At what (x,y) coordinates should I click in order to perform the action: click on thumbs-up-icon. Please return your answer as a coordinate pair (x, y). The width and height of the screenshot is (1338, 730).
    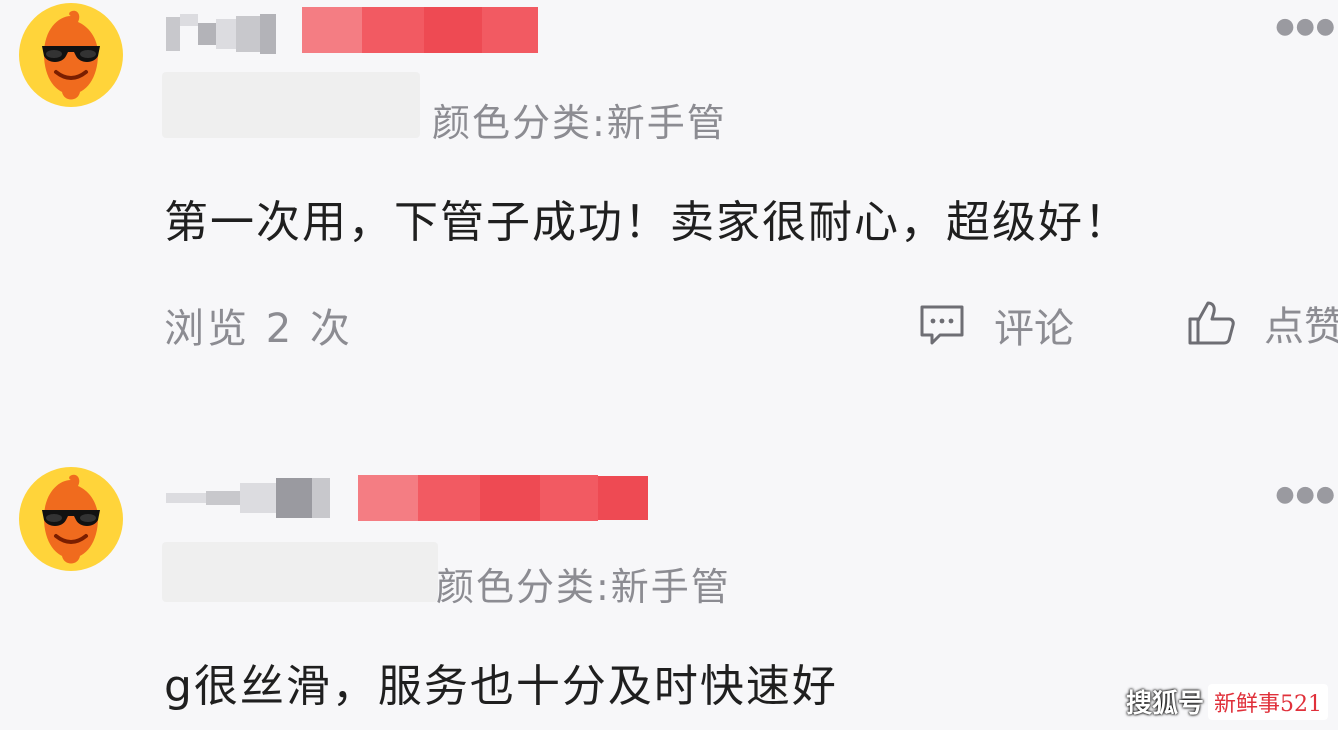
    Looking at the image, I should click on (1211, 323).